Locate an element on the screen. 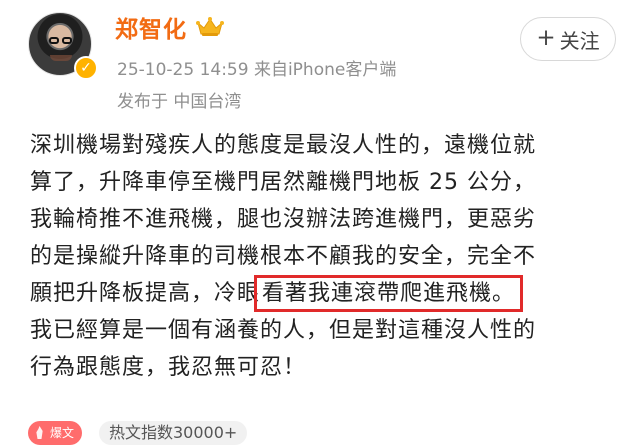 The image size is (640, 445). post-line: 算了，升降車停至機門居然離機門地板 25 公分， is located at coordinates (283, 182).